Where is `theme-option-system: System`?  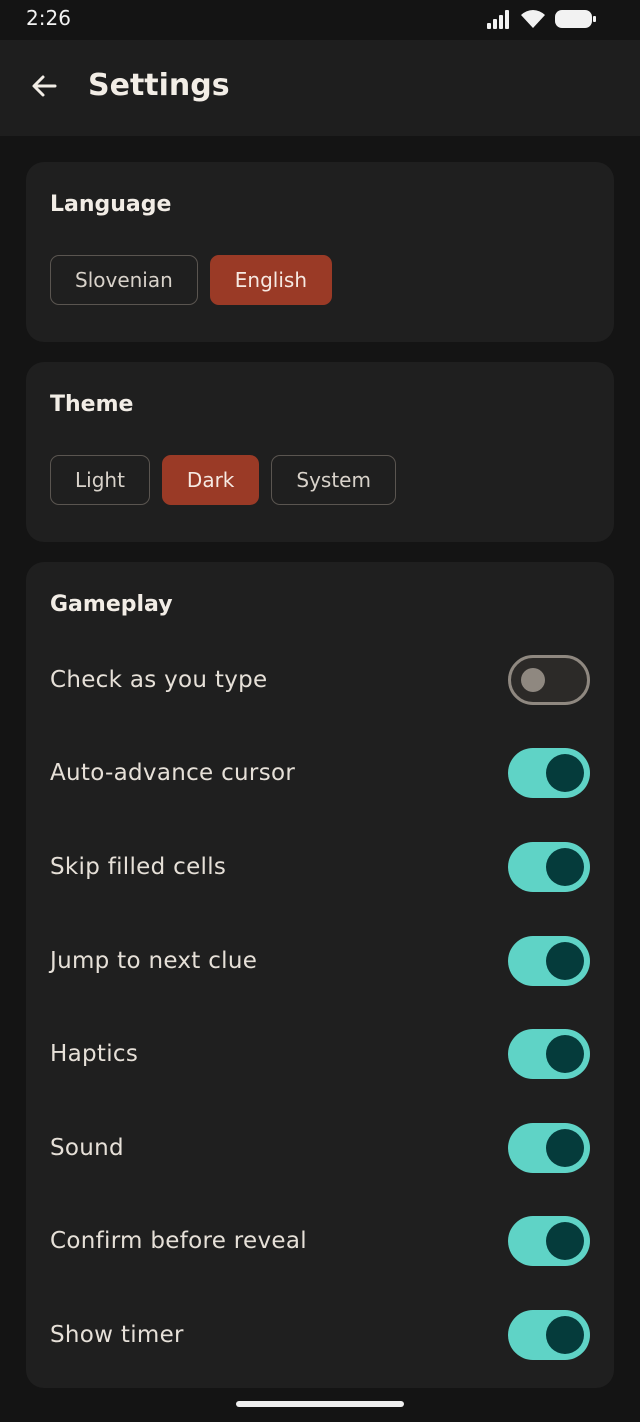
theme-option-system: System is located at coordinates (333, 480).